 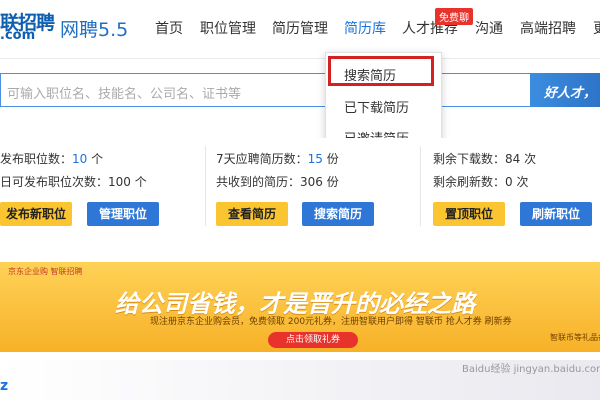 I want to click on search-placeholder: 可输入职位名、技能名、公司名、证书等, so click(x=124, y=94).